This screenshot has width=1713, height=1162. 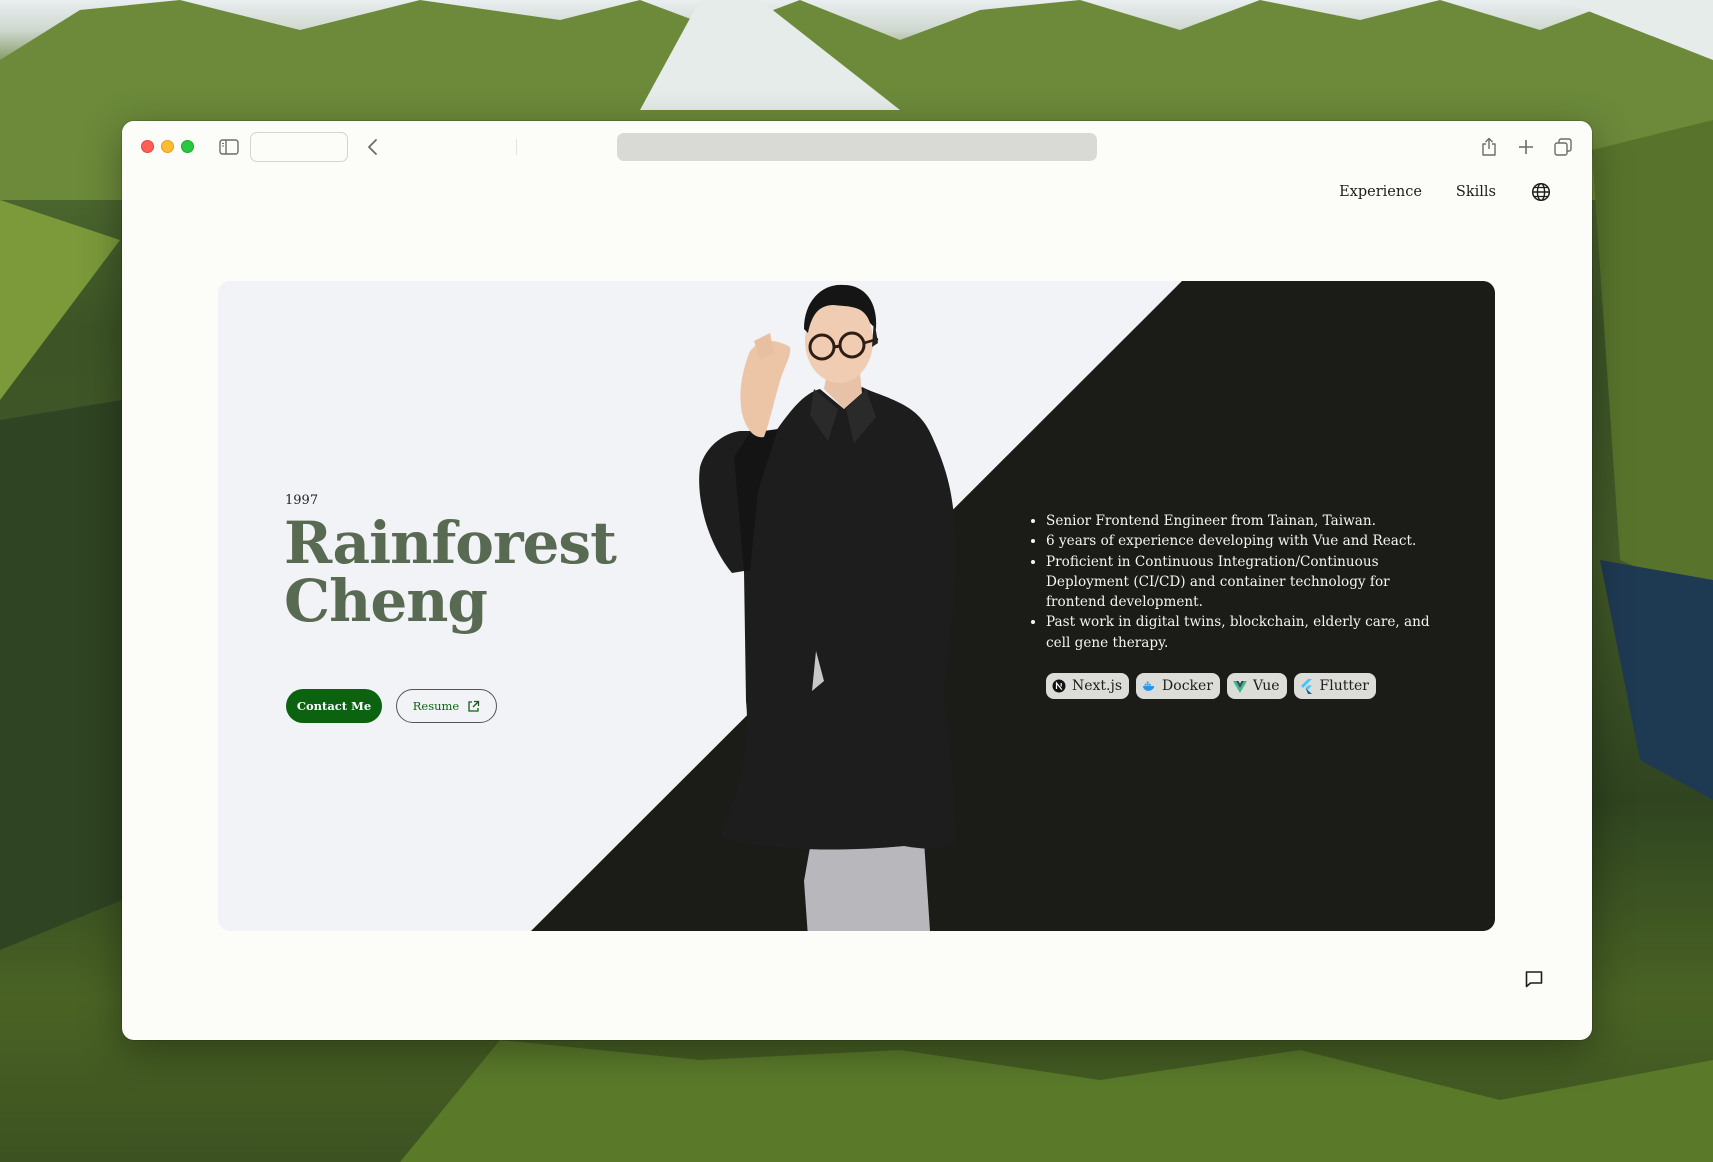 I want to click on nav-link-skills: Skills, so click(x=1476, y=192).